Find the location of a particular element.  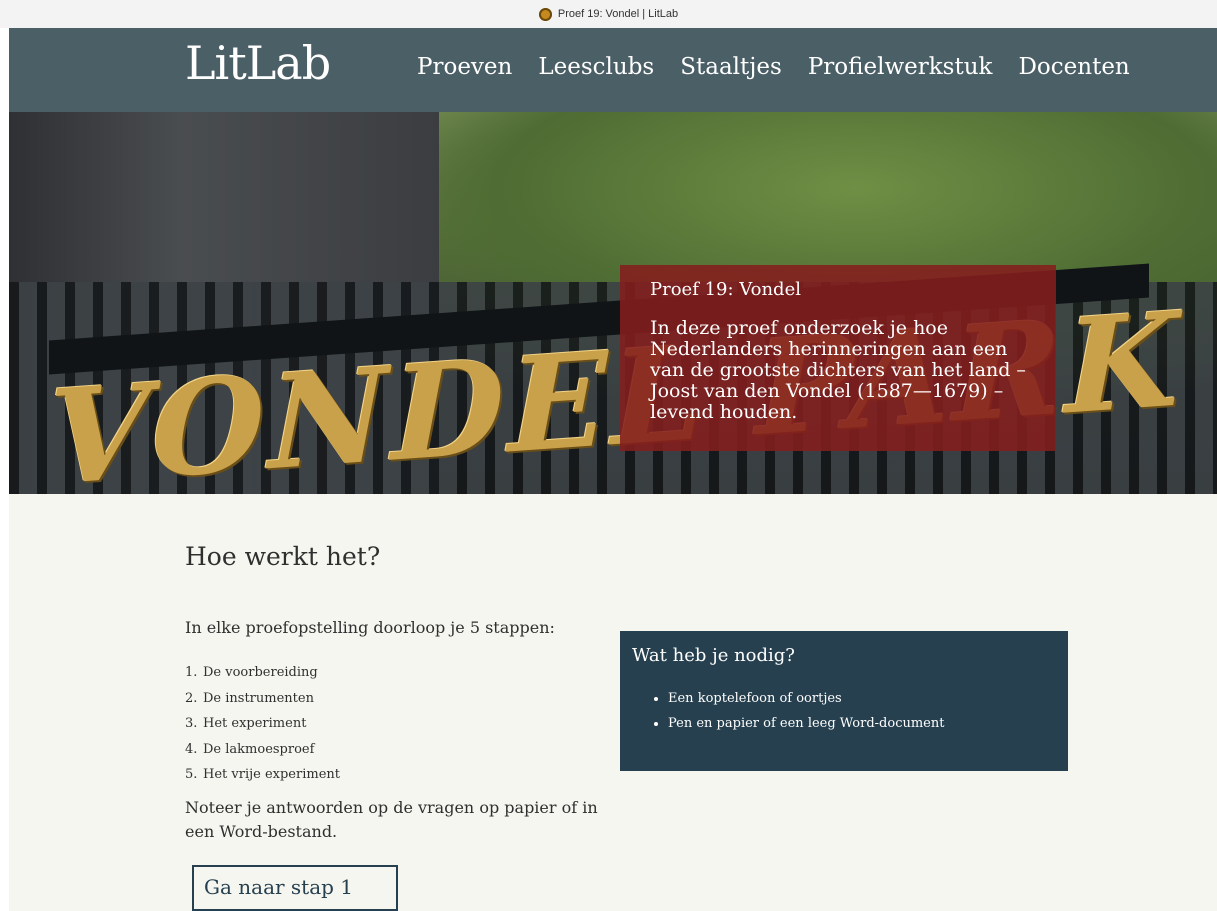

nav-link-leesclubs: Leesclubs is located at coordinates (596, 67).